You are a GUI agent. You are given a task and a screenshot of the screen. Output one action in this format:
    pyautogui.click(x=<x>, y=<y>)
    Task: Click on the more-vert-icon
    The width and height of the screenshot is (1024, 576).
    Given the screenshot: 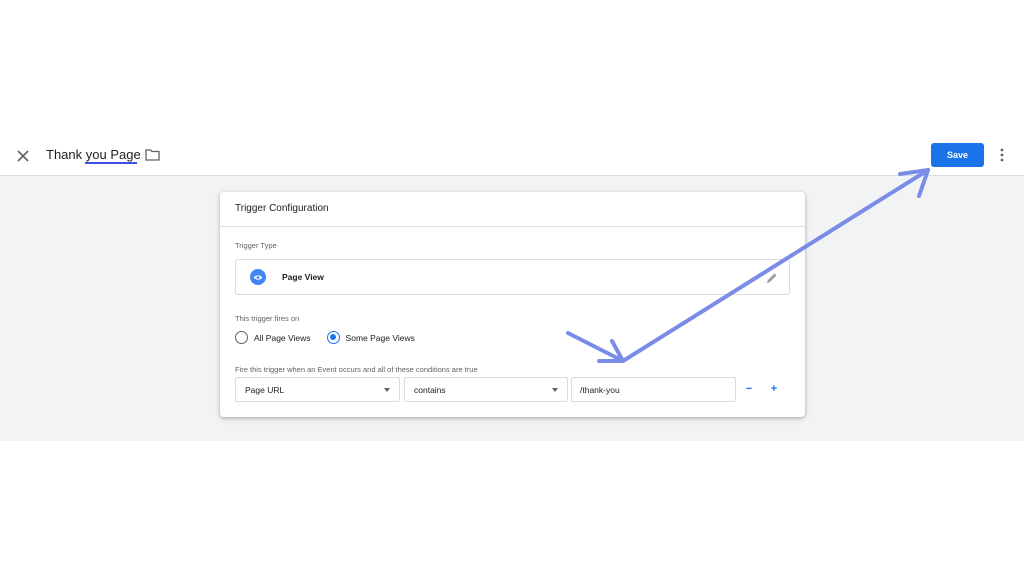 What is the action you would take?
    pyautogui.click(x=1002, y=155)
    